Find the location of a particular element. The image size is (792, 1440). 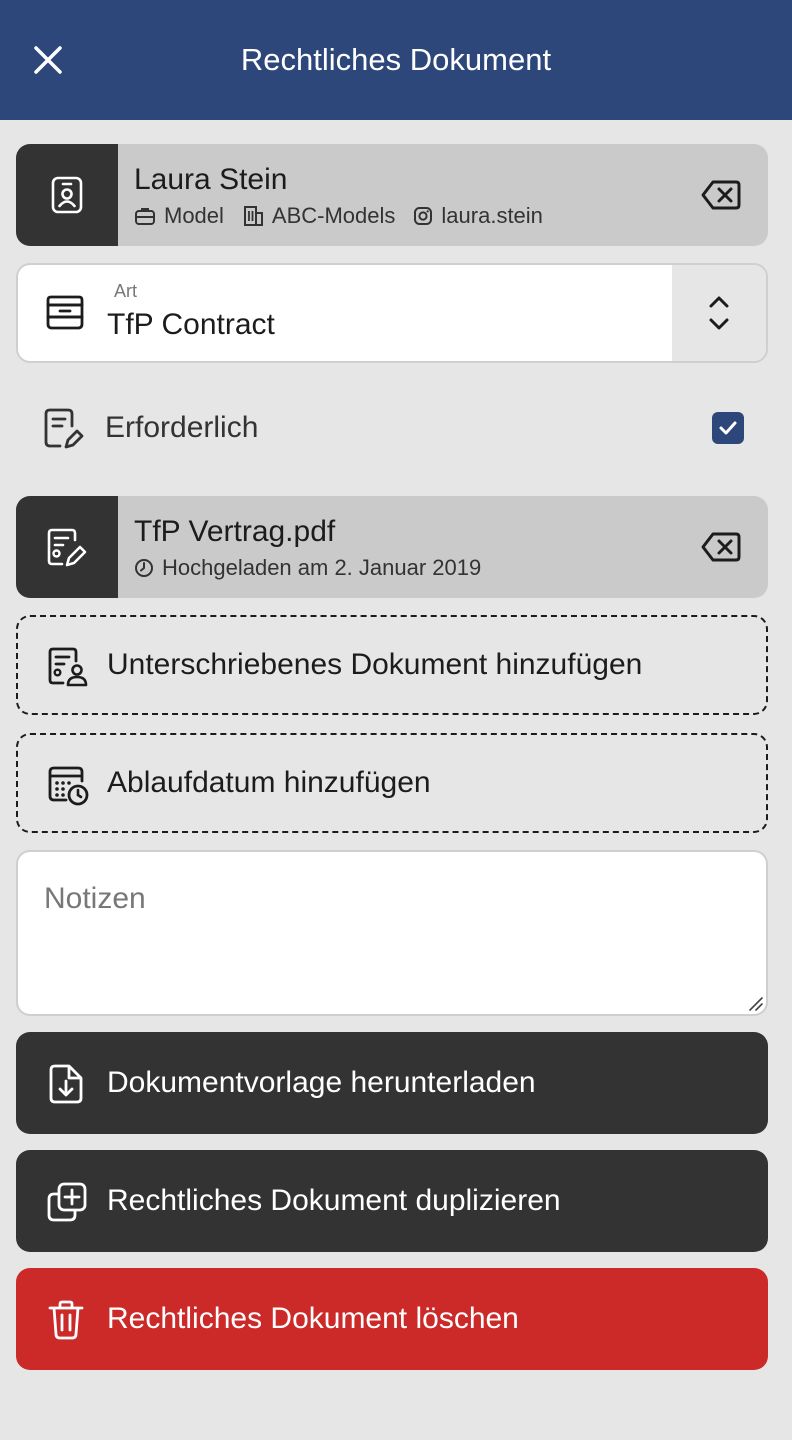

clock-icon is located at coordinates (144, 568).